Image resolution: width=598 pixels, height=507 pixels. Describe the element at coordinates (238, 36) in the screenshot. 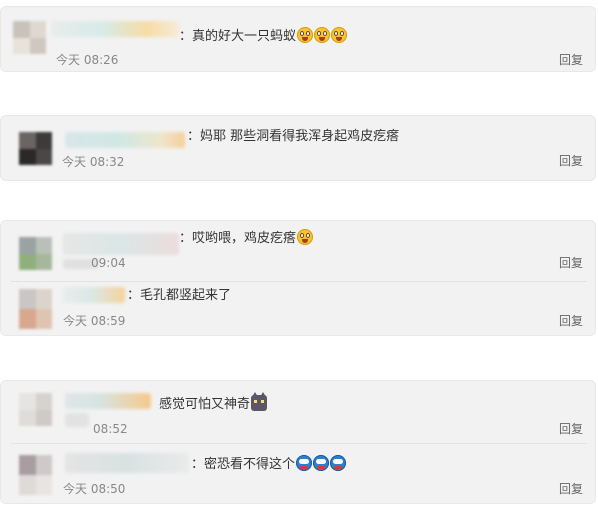

I see `comment-body: ：真的好大一只蚂蚁` at that location.